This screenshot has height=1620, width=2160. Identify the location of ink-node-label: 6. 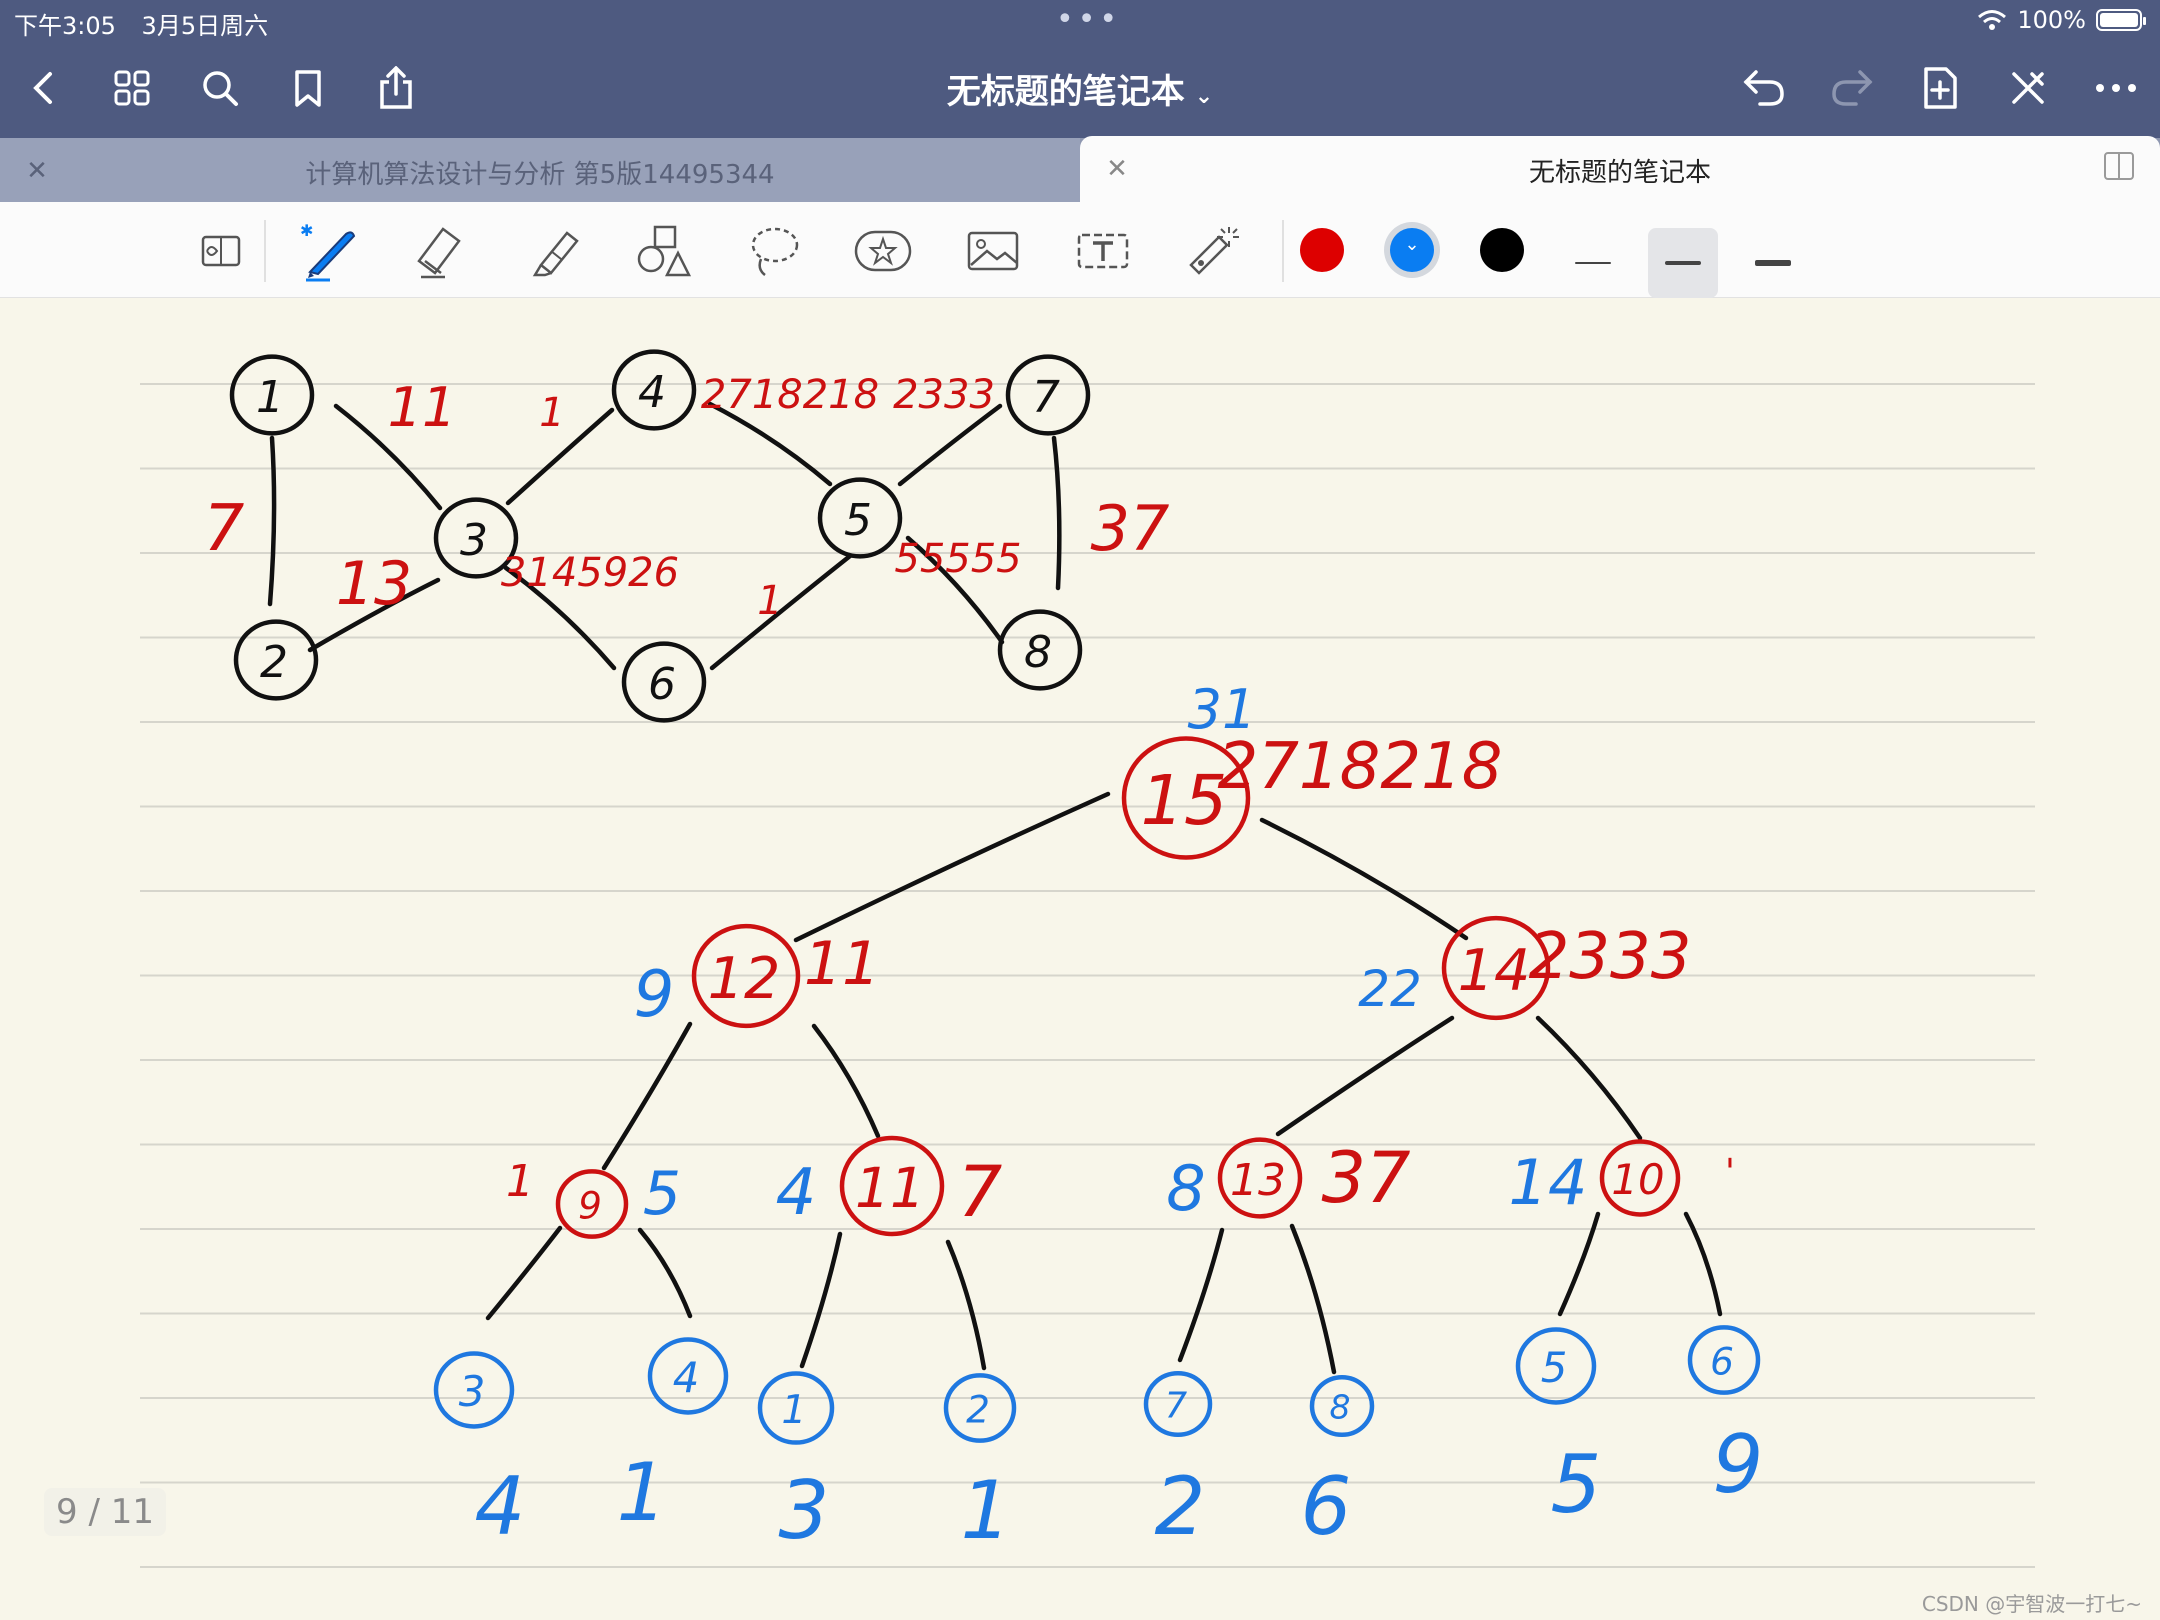
(662, 684).